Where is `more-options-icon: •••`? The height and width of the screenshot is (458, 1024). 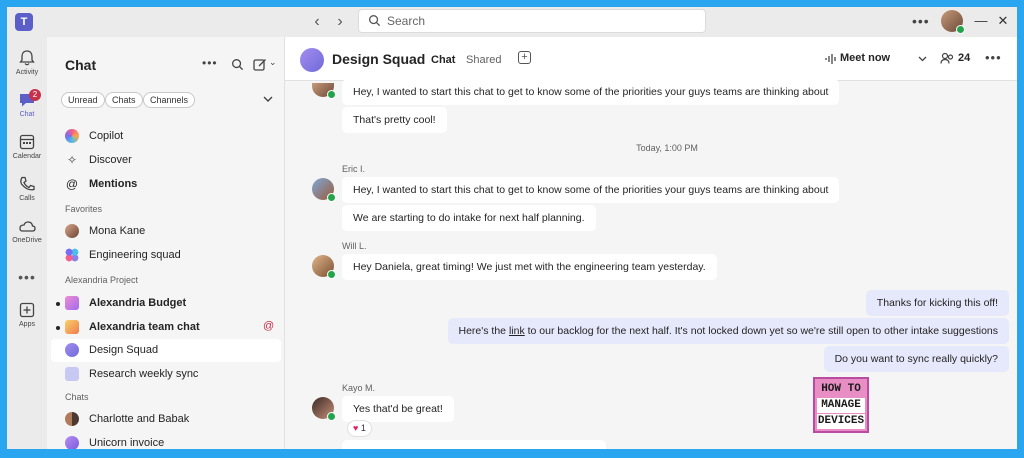 more-options-icon: ••• is located at coordinates (921, 21).